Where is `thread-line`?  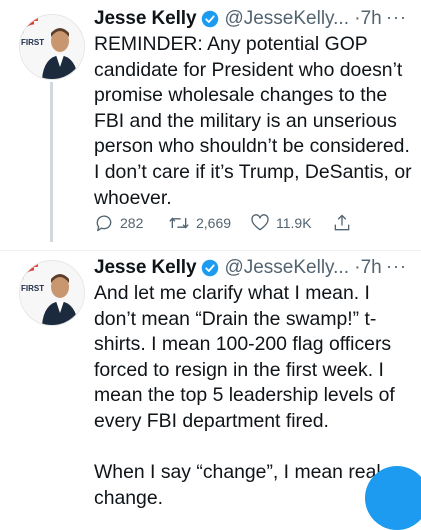 thread-line is located at coordinates (51, 162).